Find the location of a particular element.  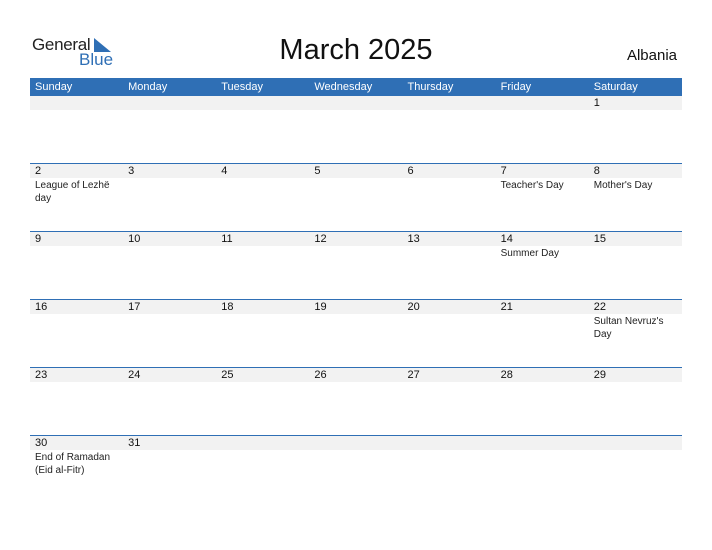

day-cell: 4 is located at coordinates (263, 197).